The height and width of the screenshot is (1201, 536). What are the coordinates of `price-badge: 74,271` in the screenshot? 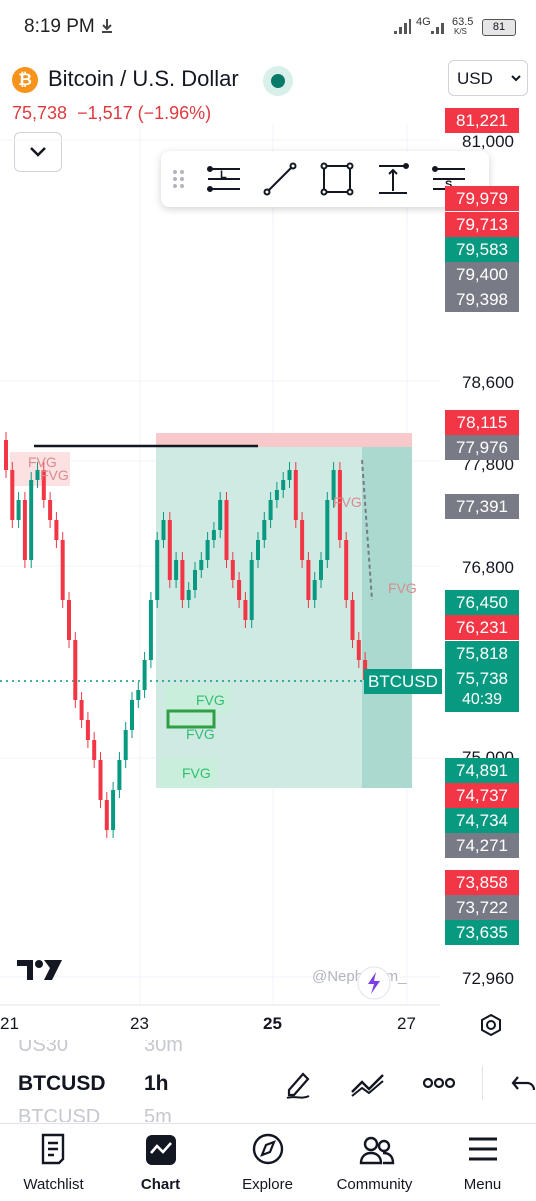 It's located at (482, 845).